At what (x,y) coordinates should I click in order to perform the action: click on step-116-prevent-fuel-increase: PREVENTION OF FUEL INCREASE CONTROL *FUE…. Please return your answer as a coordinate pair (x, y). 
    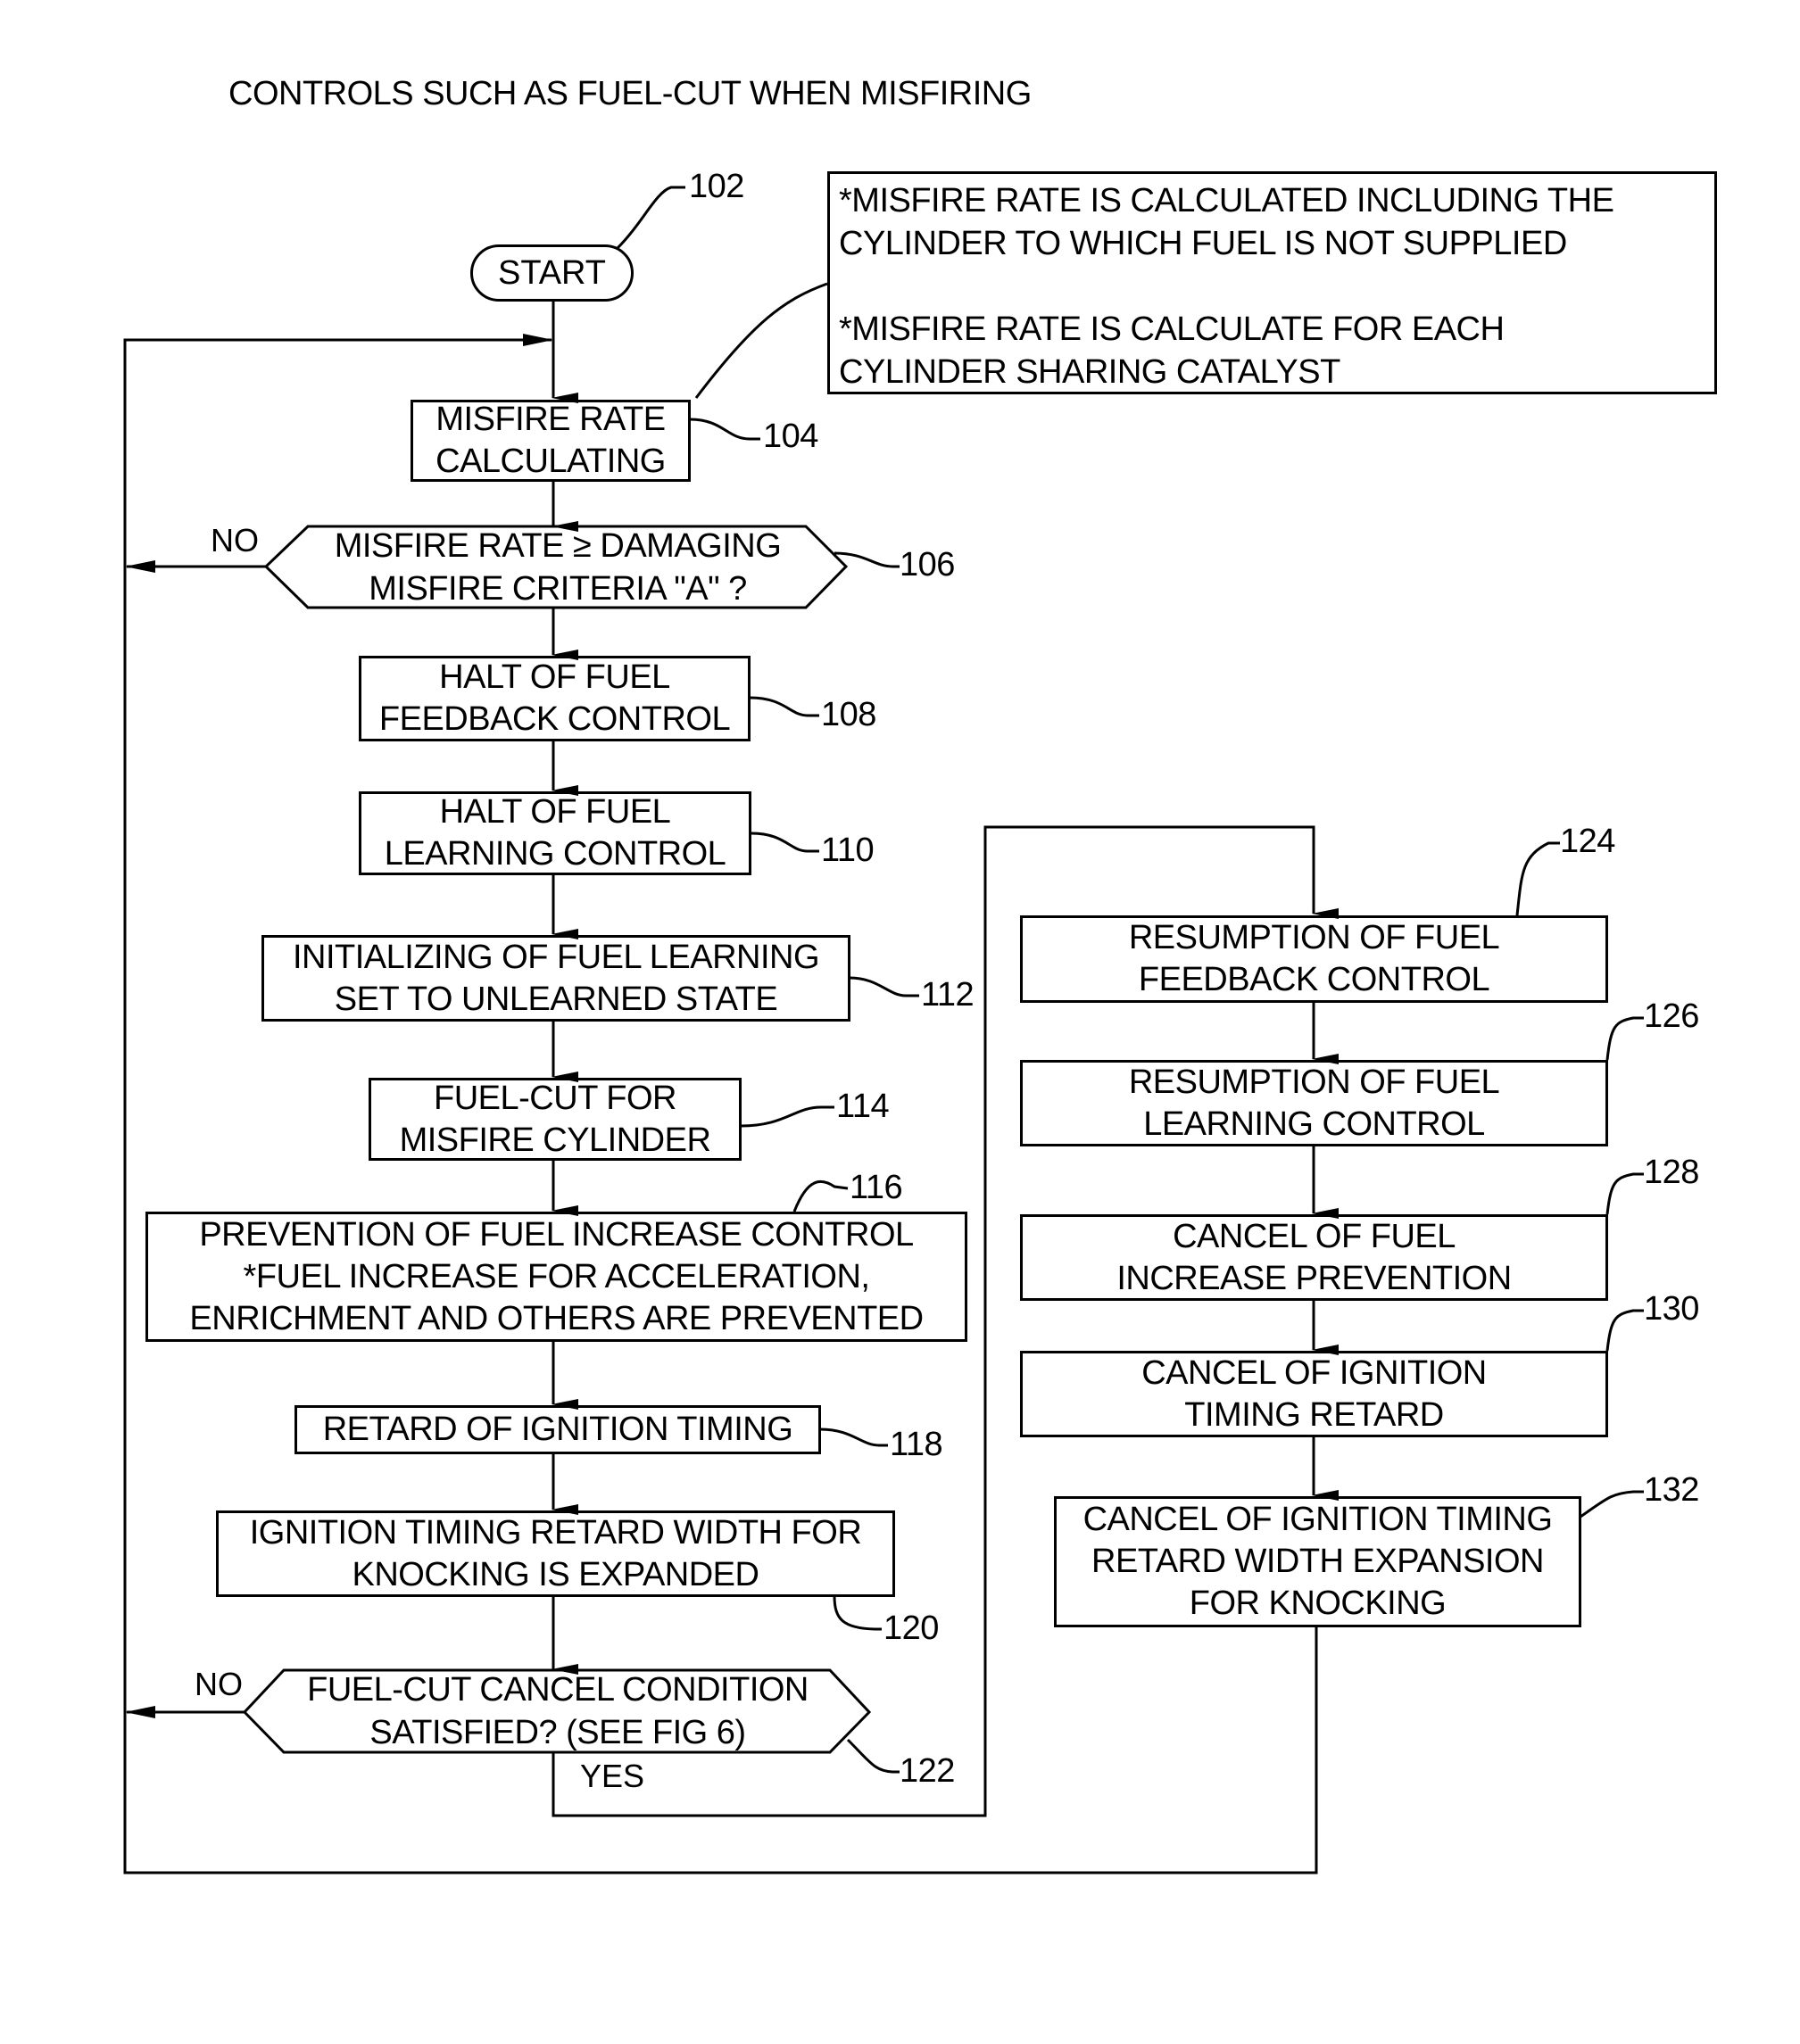
    Looking at the image, I should click on (556, 1277).